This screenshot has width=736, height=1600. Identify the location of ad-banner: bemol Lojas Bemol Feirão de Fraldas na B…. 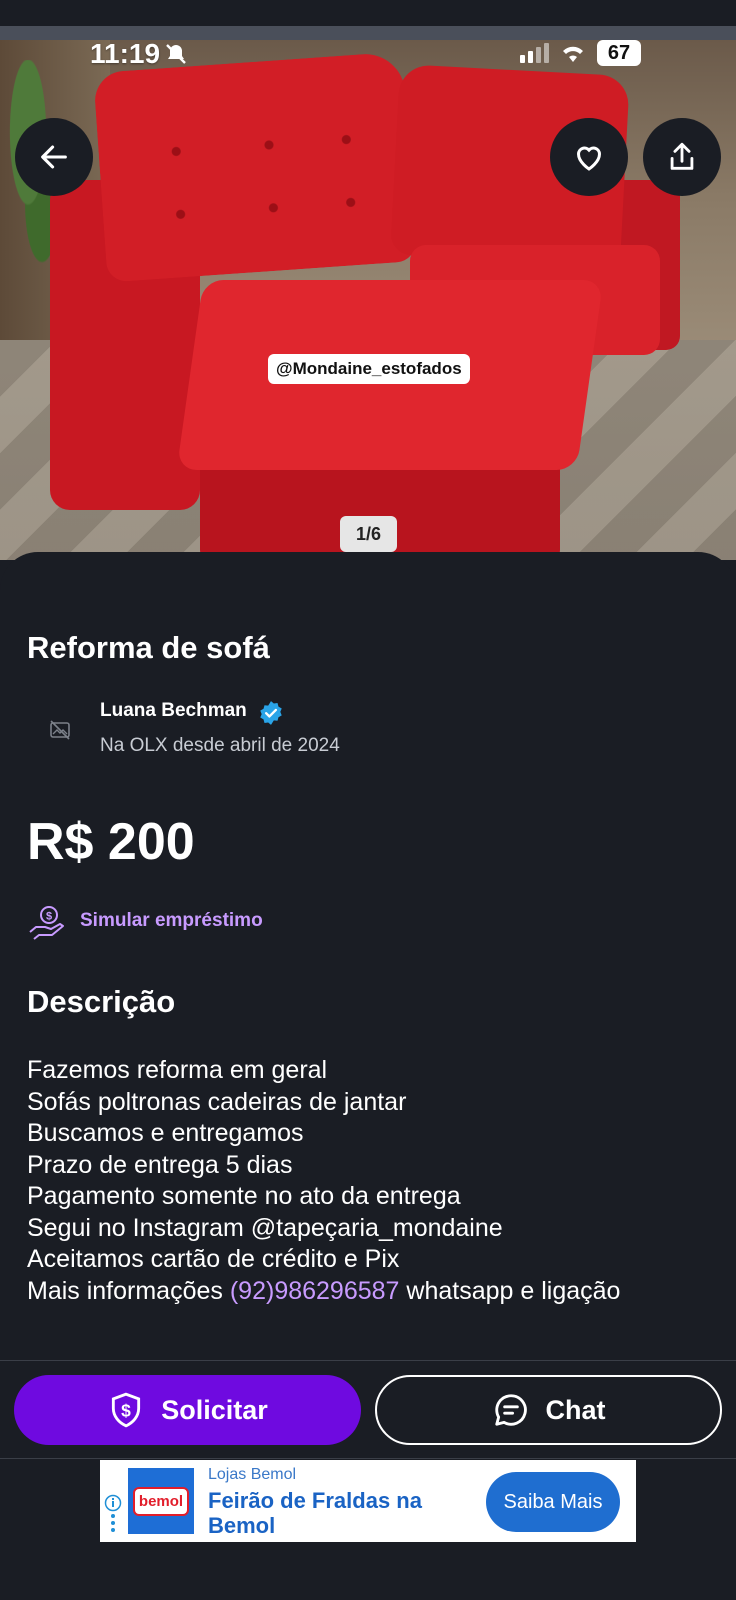
(368, 1501).